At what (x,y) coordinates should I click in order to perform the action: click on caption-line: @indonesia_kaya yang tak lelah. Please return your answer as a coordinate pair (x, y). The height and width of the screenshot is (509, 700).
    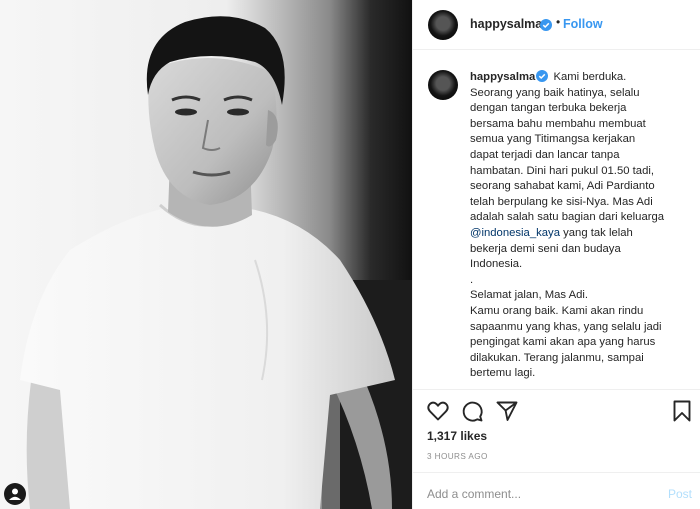
    Looking at the image, I should click on (581, 234).